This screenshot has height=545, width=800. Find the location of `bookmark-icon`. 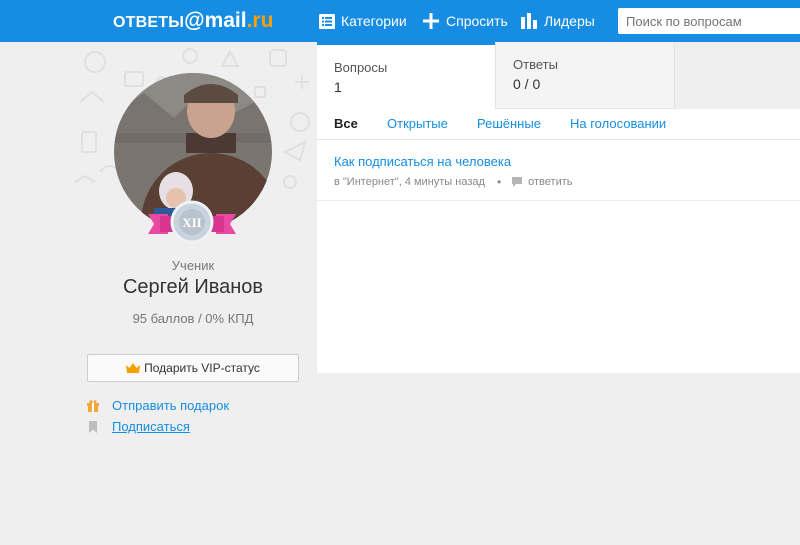

bookmark-icon is located at coordinates (93, 426).